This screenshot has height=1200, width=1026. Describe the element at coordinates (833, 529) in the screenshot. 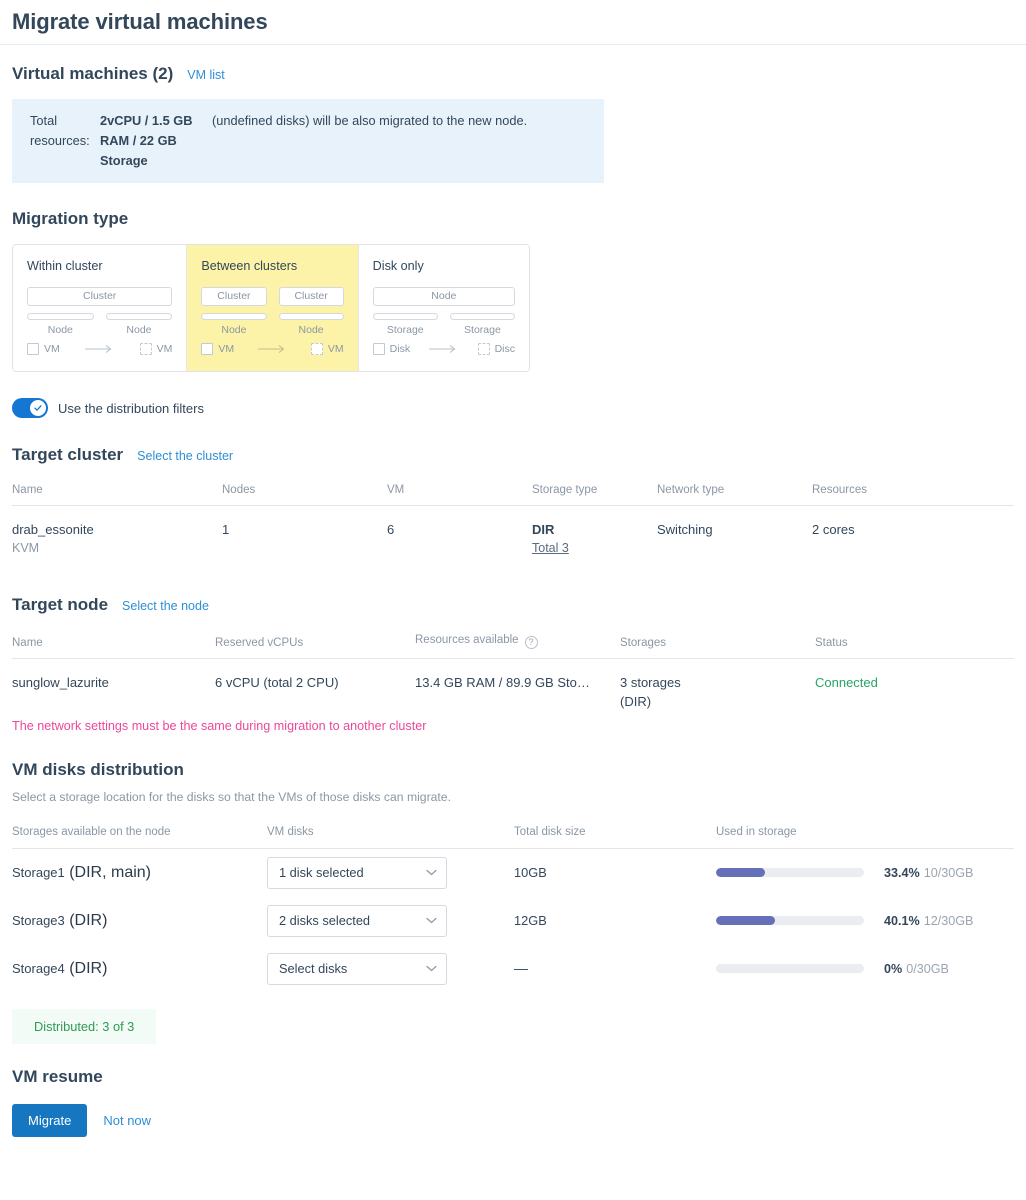

I see `cluster-resources: 2 cores` at that location.